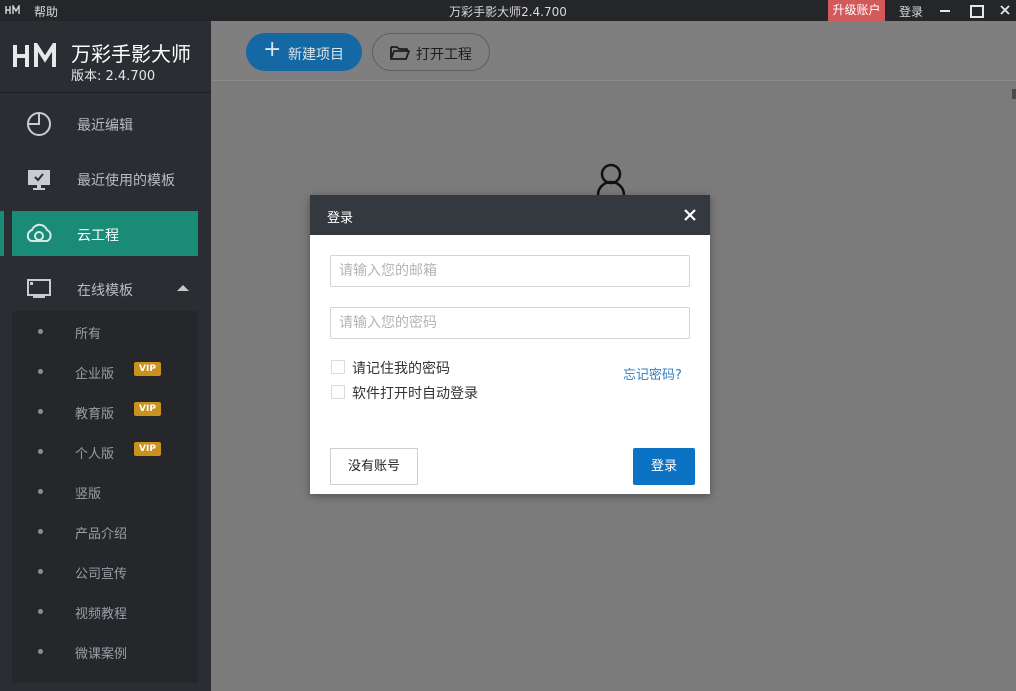 The height and width of the screenshot is (691, 1016). Describe the element at coordinates (401, 369) in the screenshot. I see `remember-password-label: 请记住我的密码` at that location.